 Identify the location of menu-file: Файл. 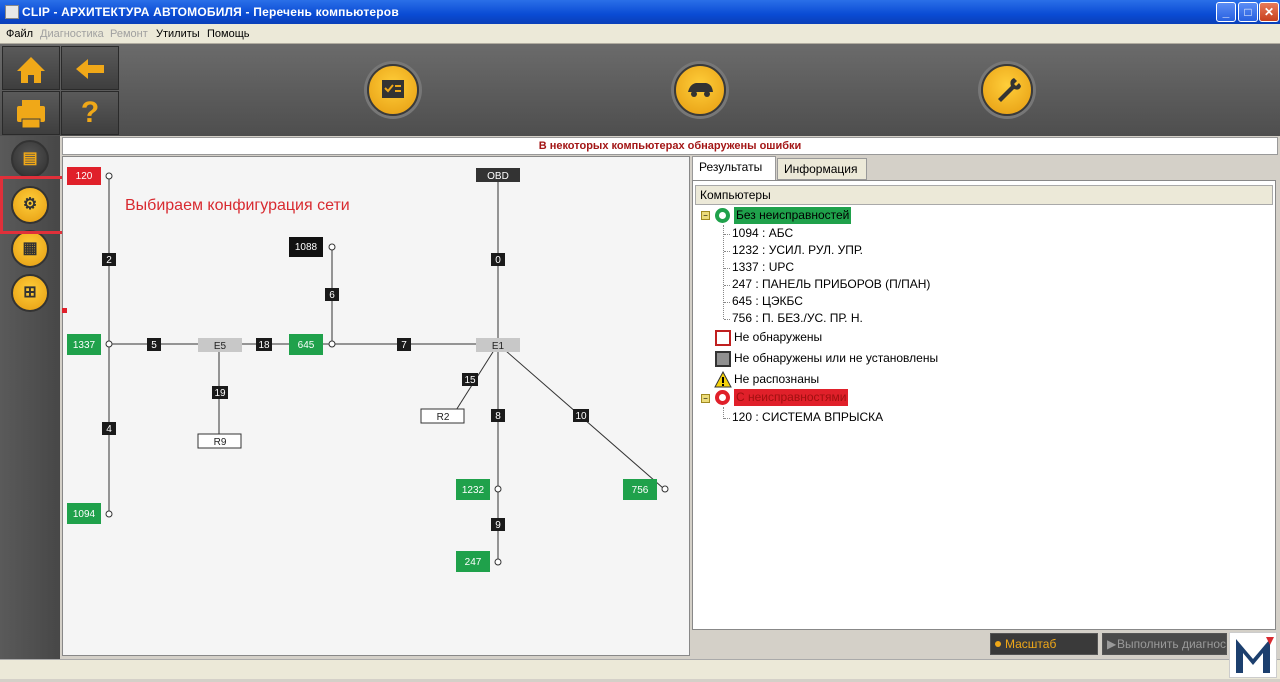
(19, 34).